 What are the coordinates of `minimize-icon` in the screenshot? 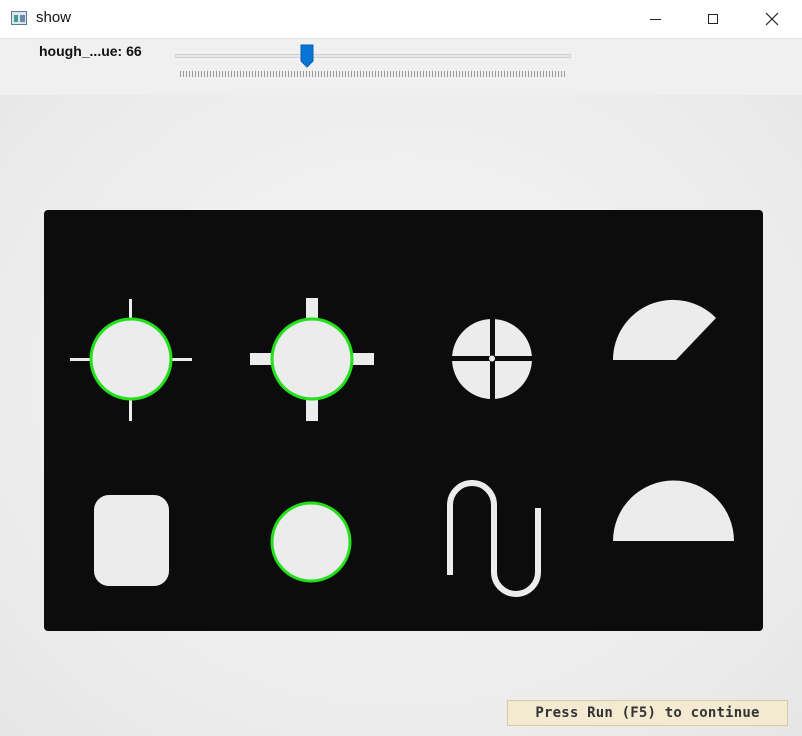 It's located at (655, 19).